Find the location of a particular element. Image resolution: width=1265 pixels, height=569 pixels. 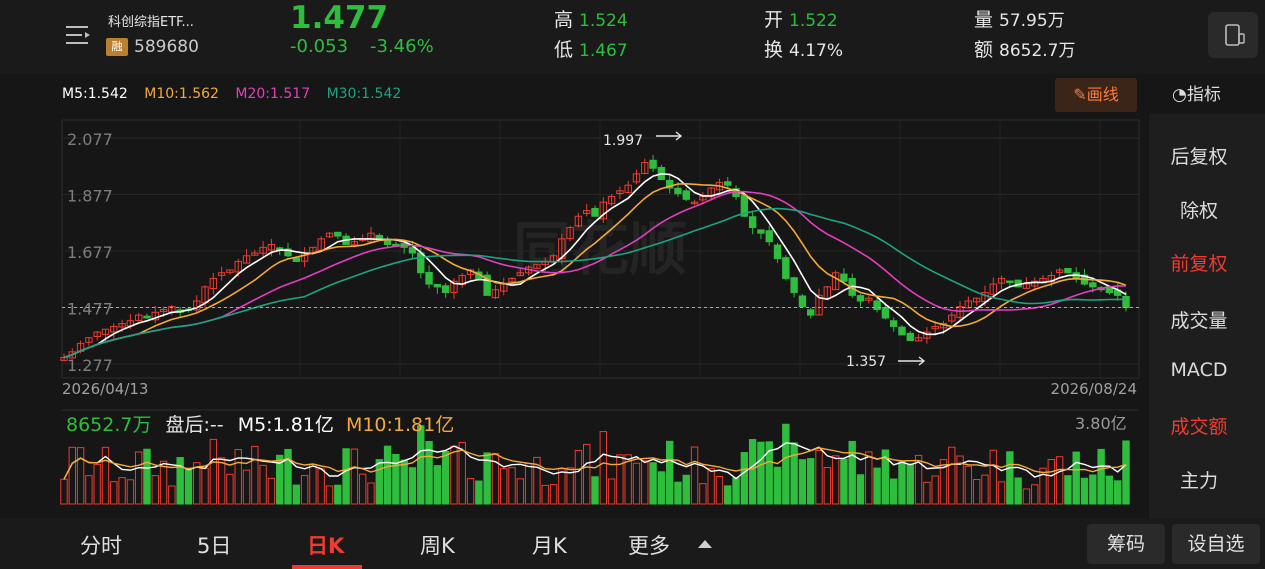

gauge-icon: ◔ is located at coordinates (1179, 95).